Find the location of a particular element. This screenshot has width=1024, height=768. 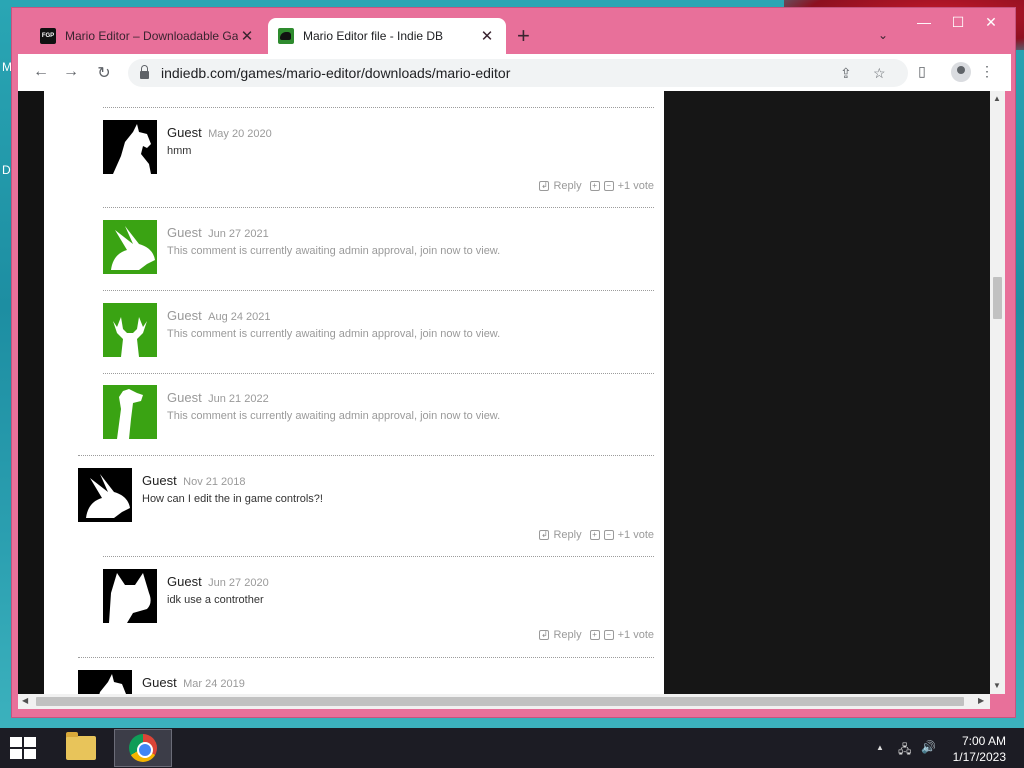

scroll-up-arrow-icon: ▲ is located at coordinates (997, 98).